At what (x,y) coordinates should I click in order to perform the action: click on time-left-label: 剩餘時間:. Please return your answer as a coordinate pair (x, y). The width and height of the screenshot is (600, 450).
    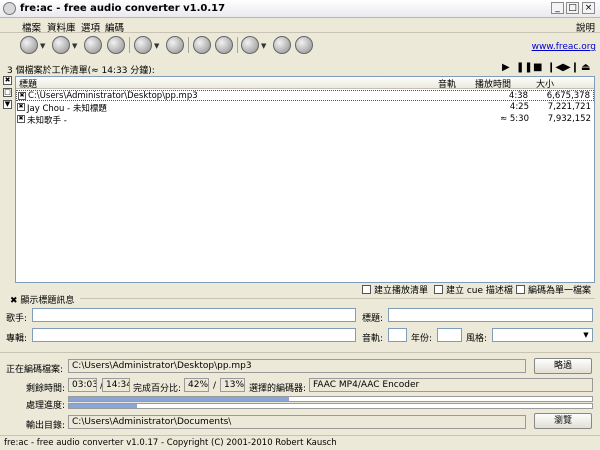
    Looking at the image, I should click on (46, 389).